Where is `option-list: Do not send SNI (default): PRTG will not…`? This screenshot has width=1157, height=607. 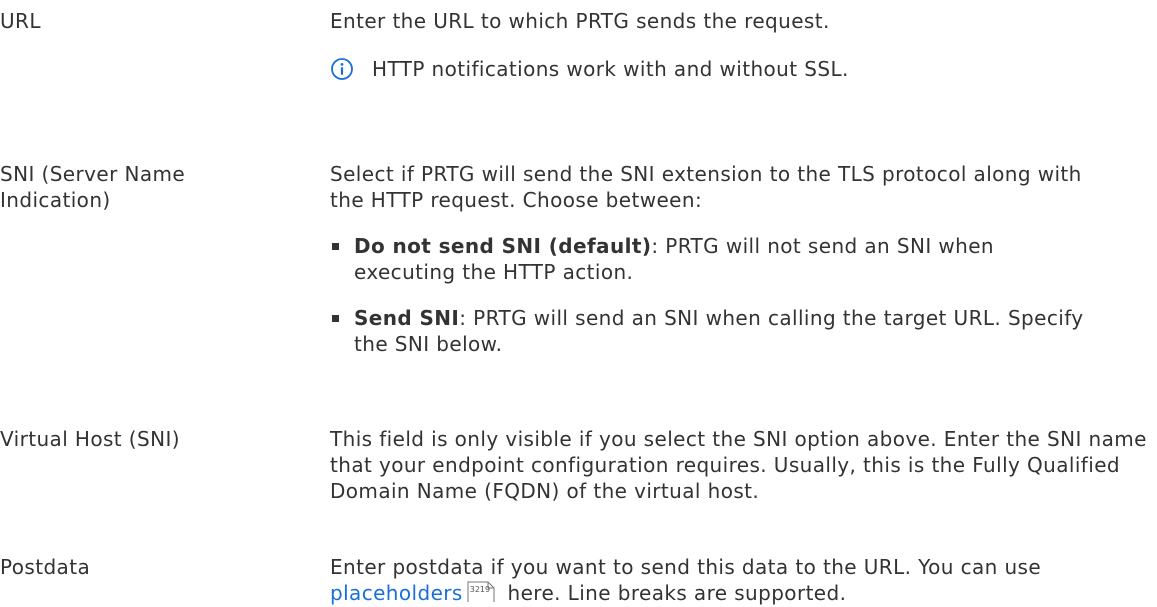
option-list: Do not send SNI (default): PRTG will not… is located at coordinates (710, 295).